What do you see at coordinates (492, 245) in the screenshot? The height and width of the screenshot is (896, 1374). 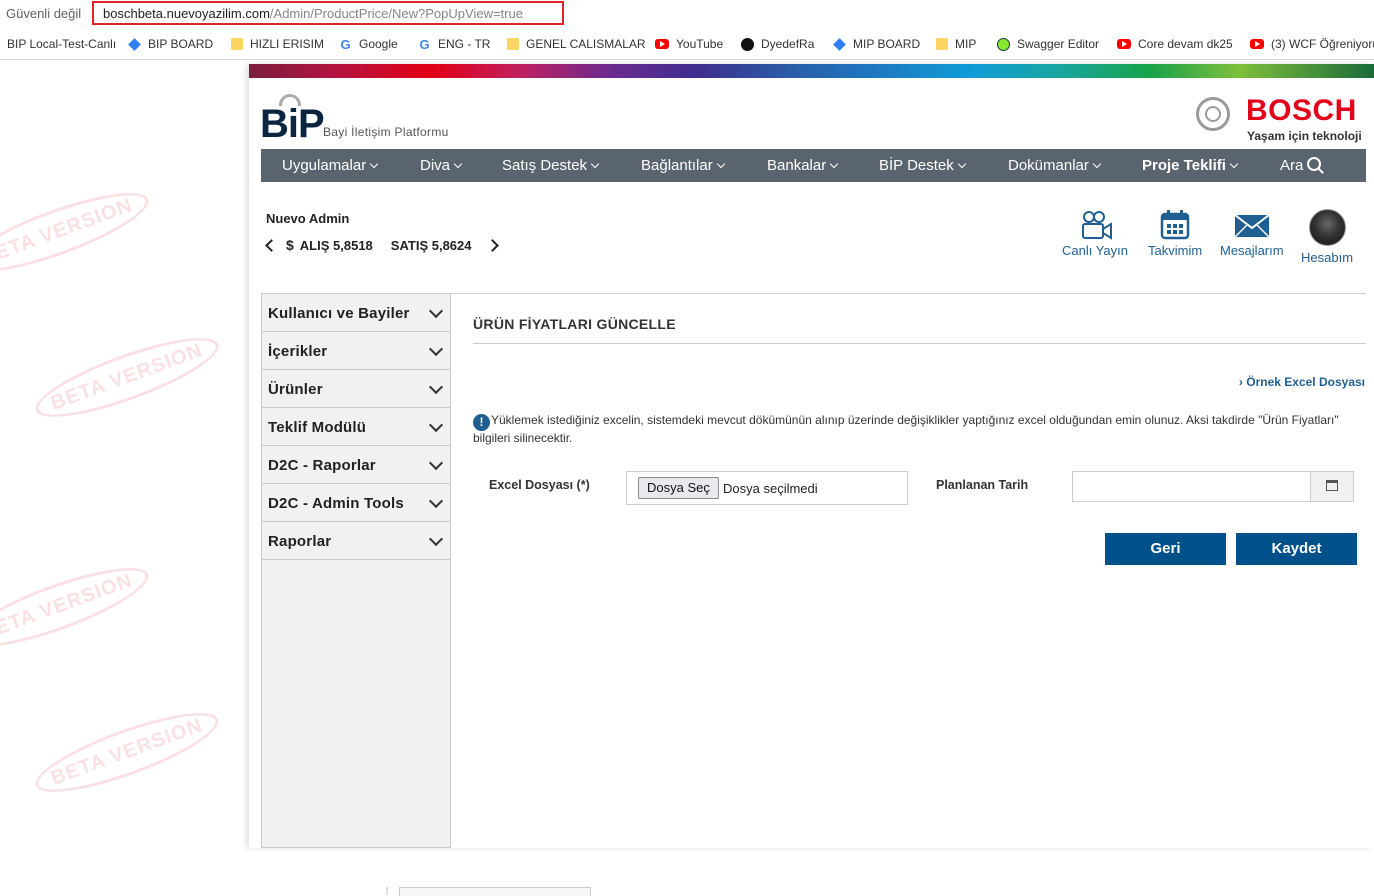 I see `chevron-right-icon` at bounding box center [492, 245].